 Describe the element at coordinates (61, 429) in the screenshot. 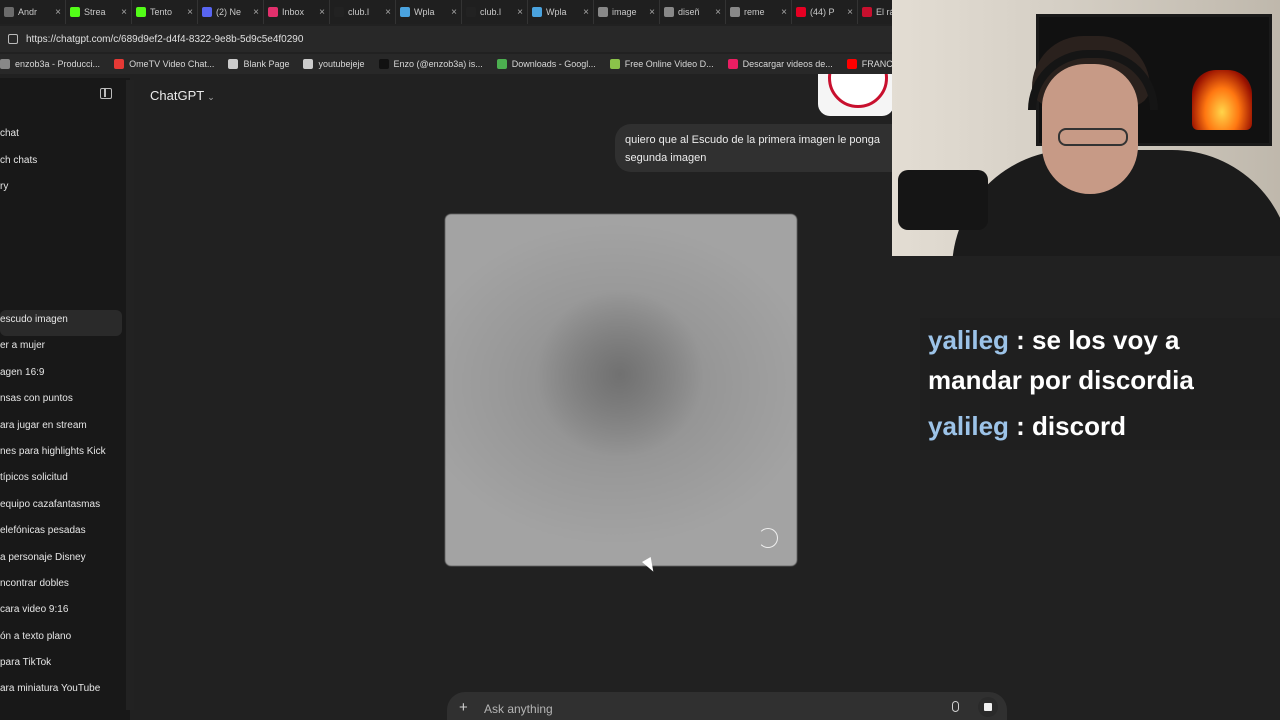

I see `chat-history-item: ara jugar en stream` at that location.